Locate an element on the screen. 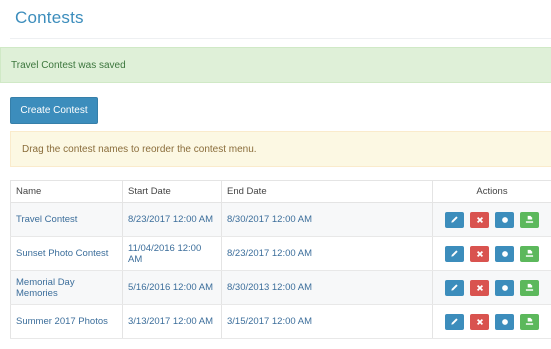  contest-end-date: 8/23/2017 12:00 AM is located at coordinates (327, 253).